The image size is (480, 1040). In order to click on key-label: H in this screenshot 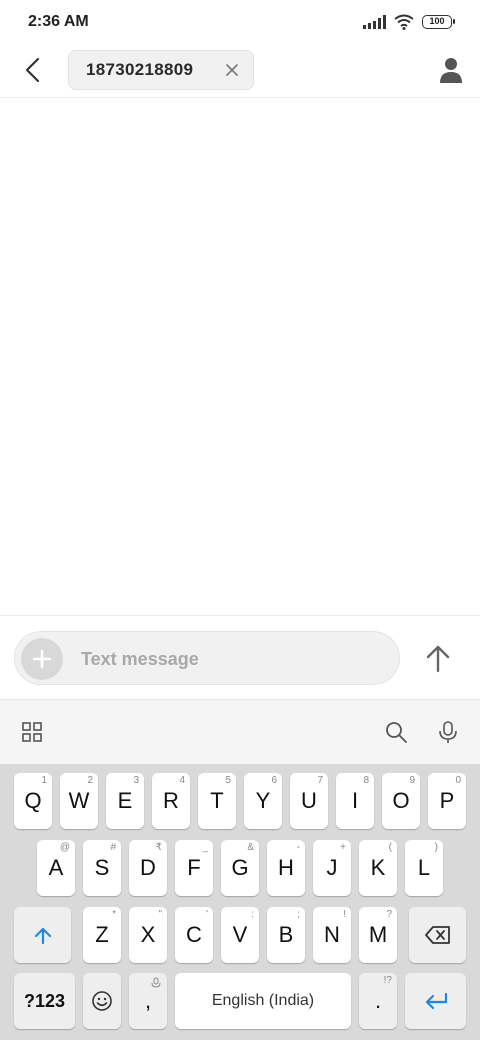, I will do `click(286, 867)`.